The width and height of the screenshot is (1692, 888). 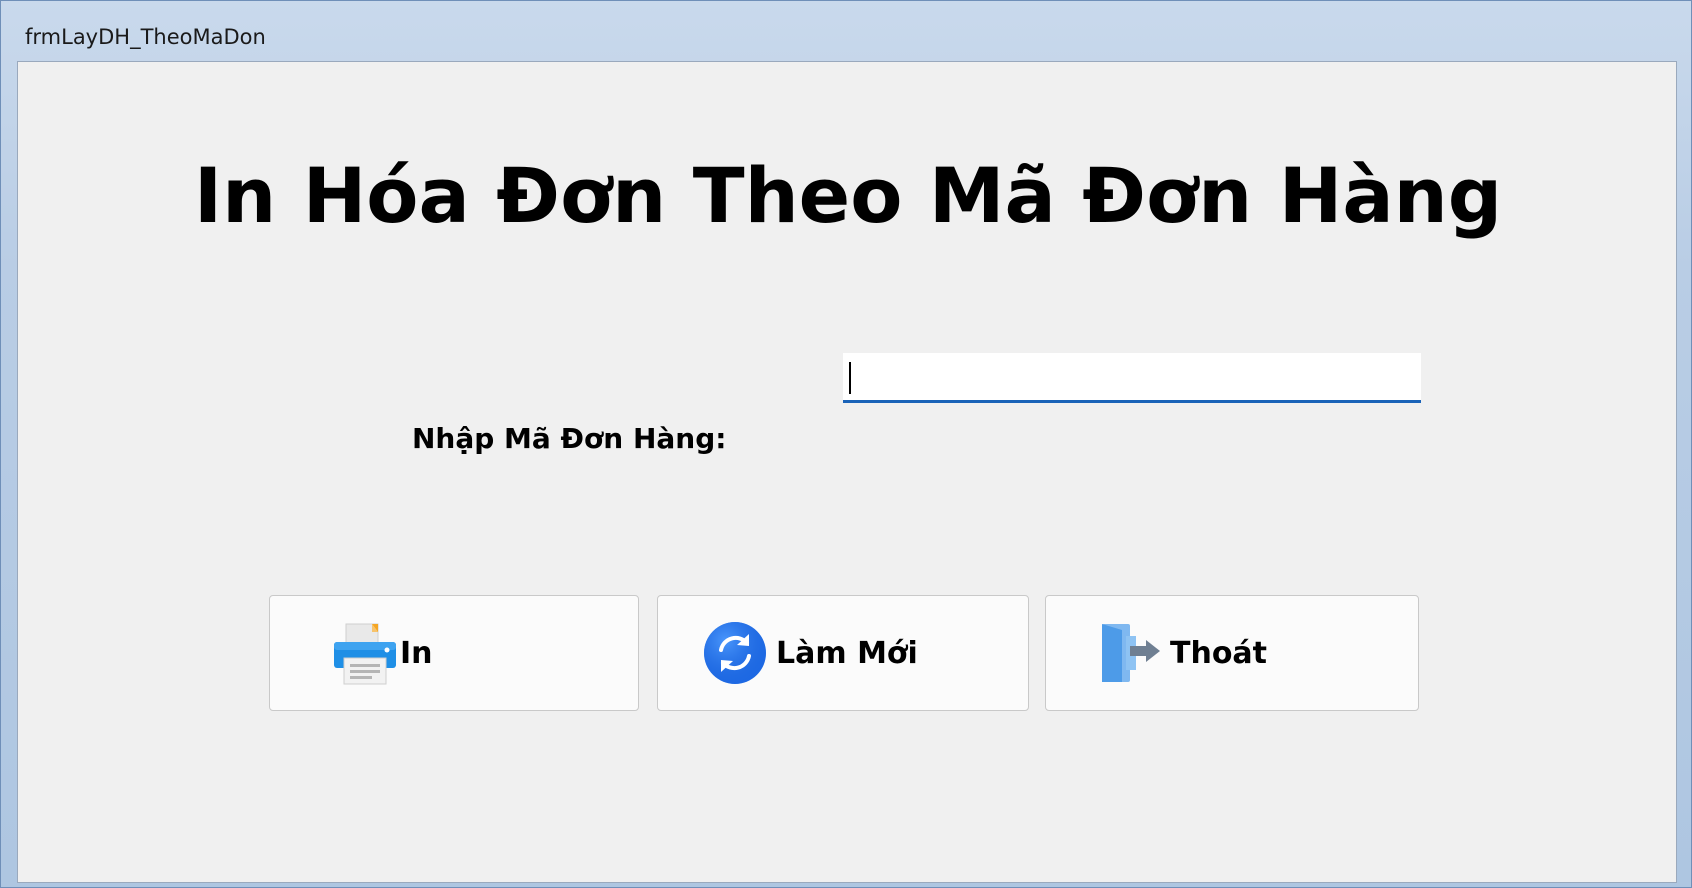 I want to click on printer-icon, so click(x=365, y=653).